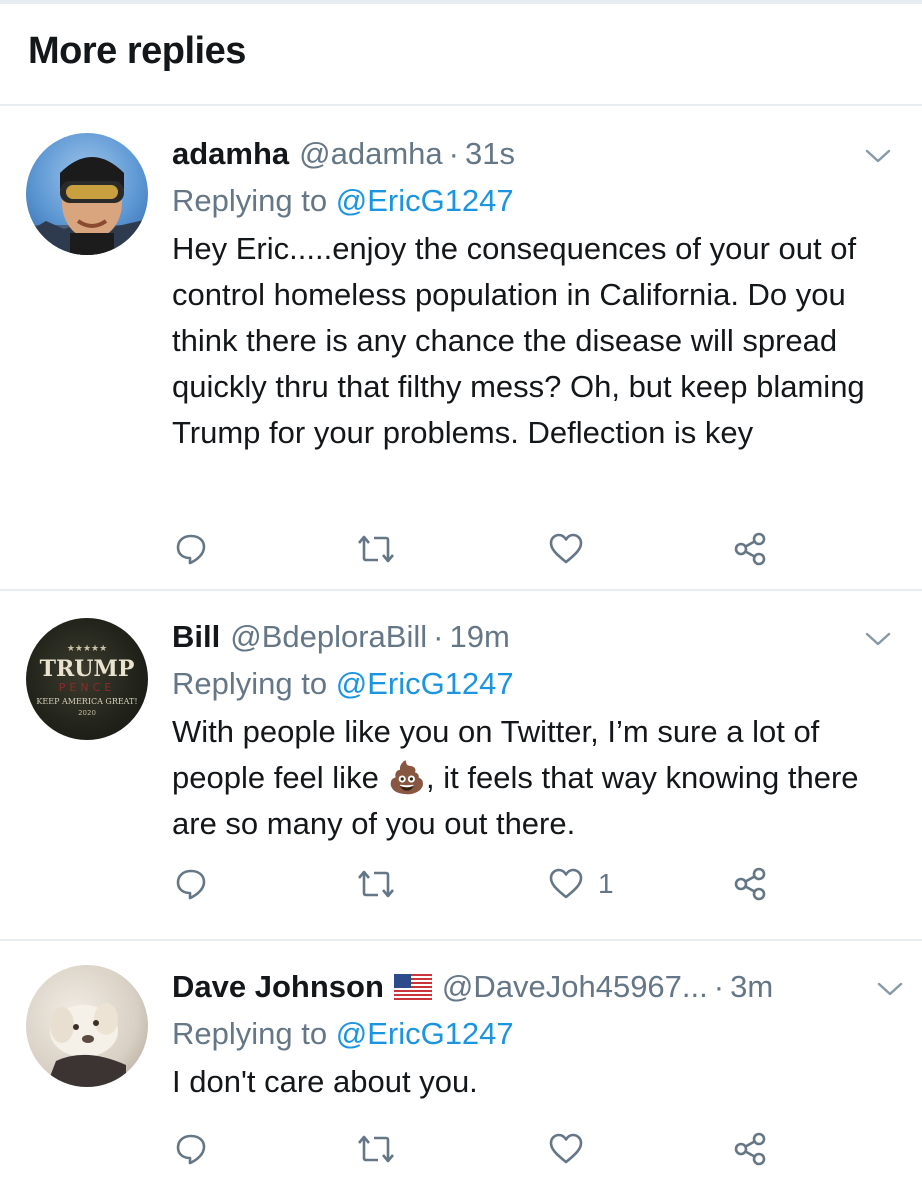  I want to click on poop-emoji: 💩, so click(407, 777).